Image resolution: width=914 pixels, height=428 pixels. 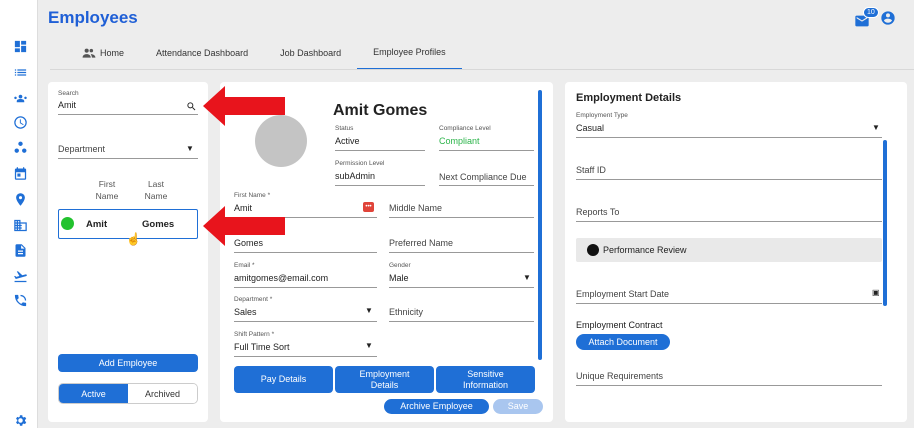 I want to click on pay-details-button: Pay Details, so click(x=283, y=379).